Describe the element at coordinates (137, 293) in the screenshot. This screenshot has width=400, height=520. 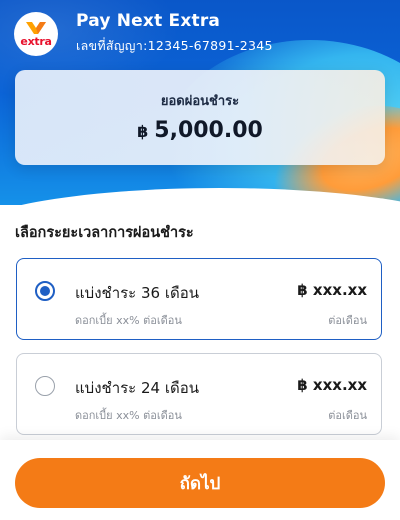
I see `plan-title: แบ่งชำระ 36 เดือน` at that location.